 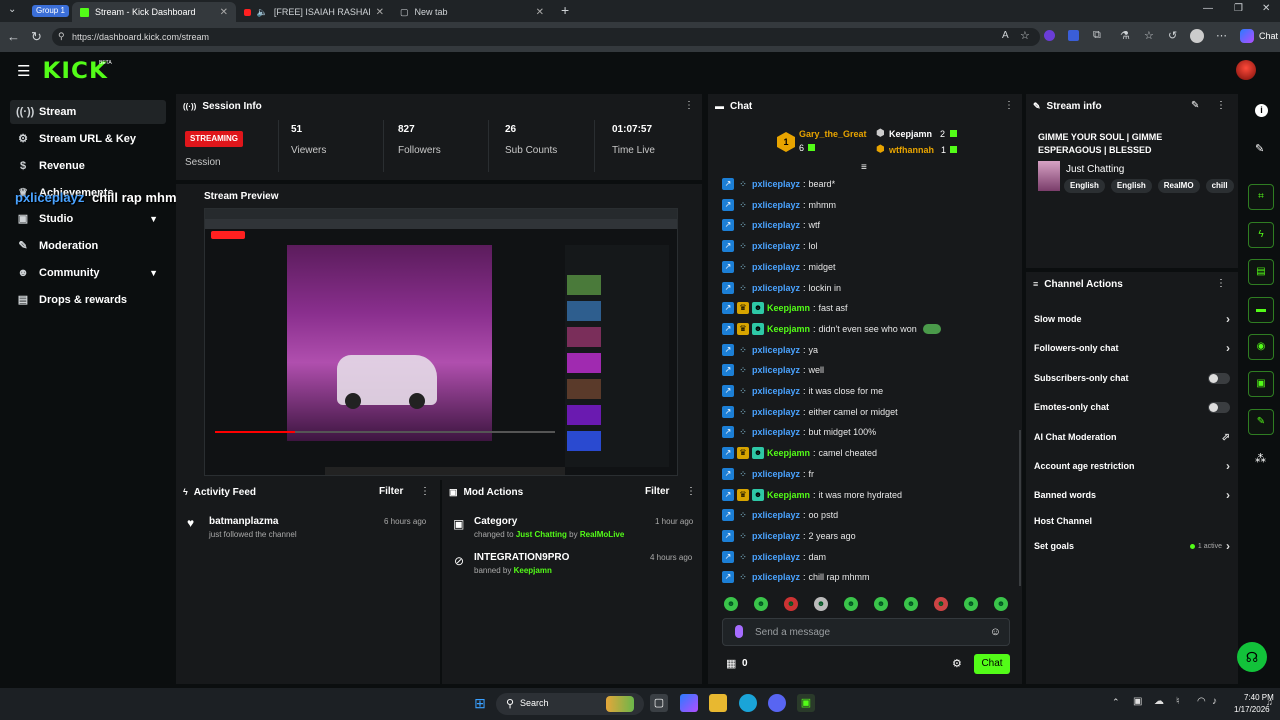 I want to click on history-icon: ↺, so click(x=1172, y=35).